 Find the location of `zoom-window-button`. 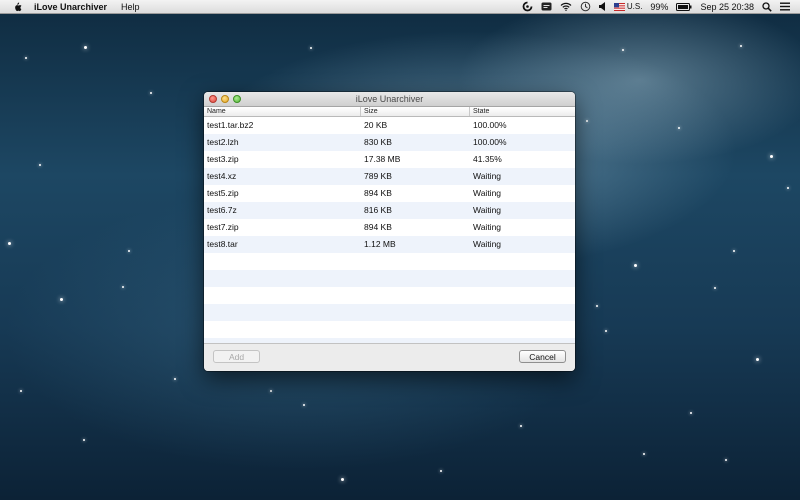

zoom-window-button is located at coordinates (237, 99).